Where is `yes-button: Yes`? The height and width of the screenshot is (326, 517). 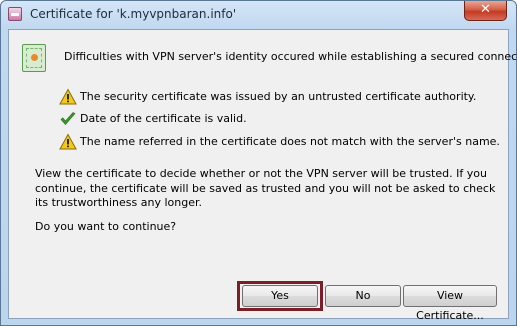
yes-button: Yes is located at coordinates (280, 296).